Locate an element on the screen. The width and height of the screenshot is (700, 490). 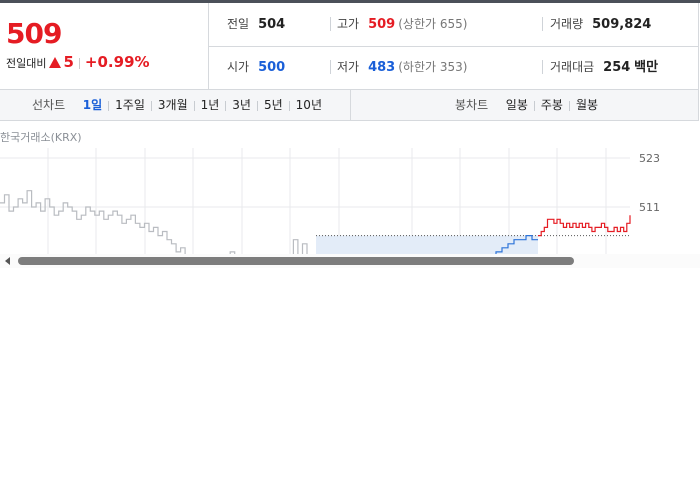
trade-value-label: 거래대금 is located at coordinates (572, 67).